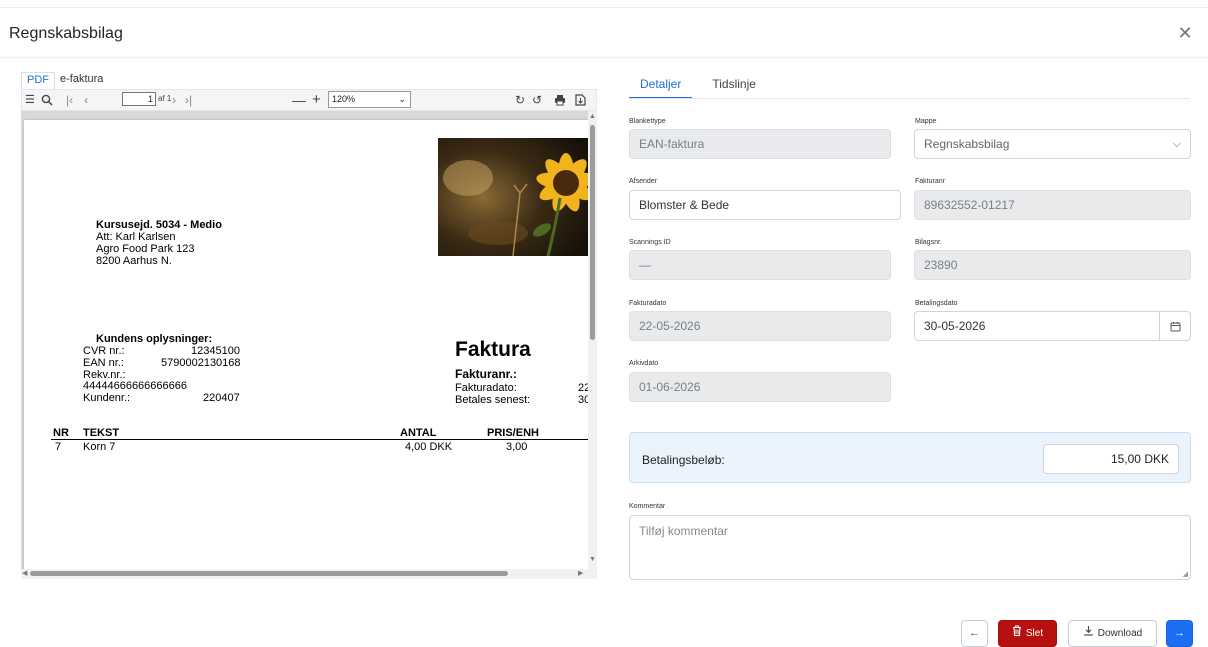  I want to click on zoom-in-icon: +, so click(316, 100).